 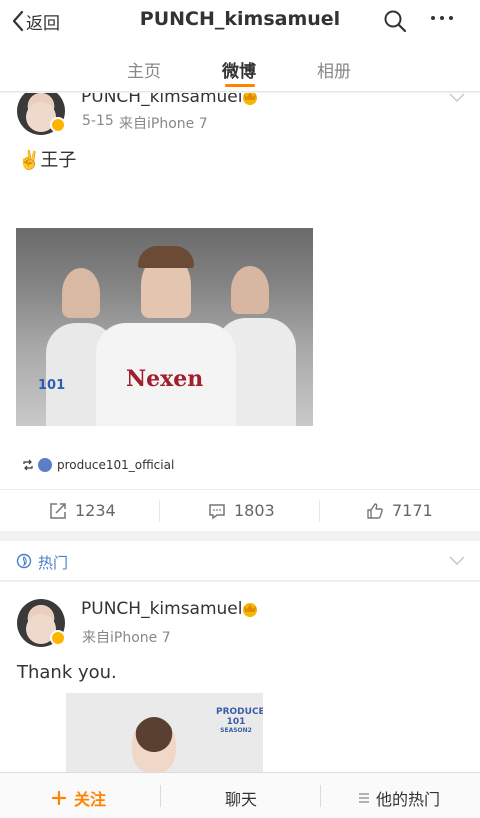 What do you see at coordinates (395, 21) in the screenshot?
I see `search-icon` at bounding box center [395, 21].